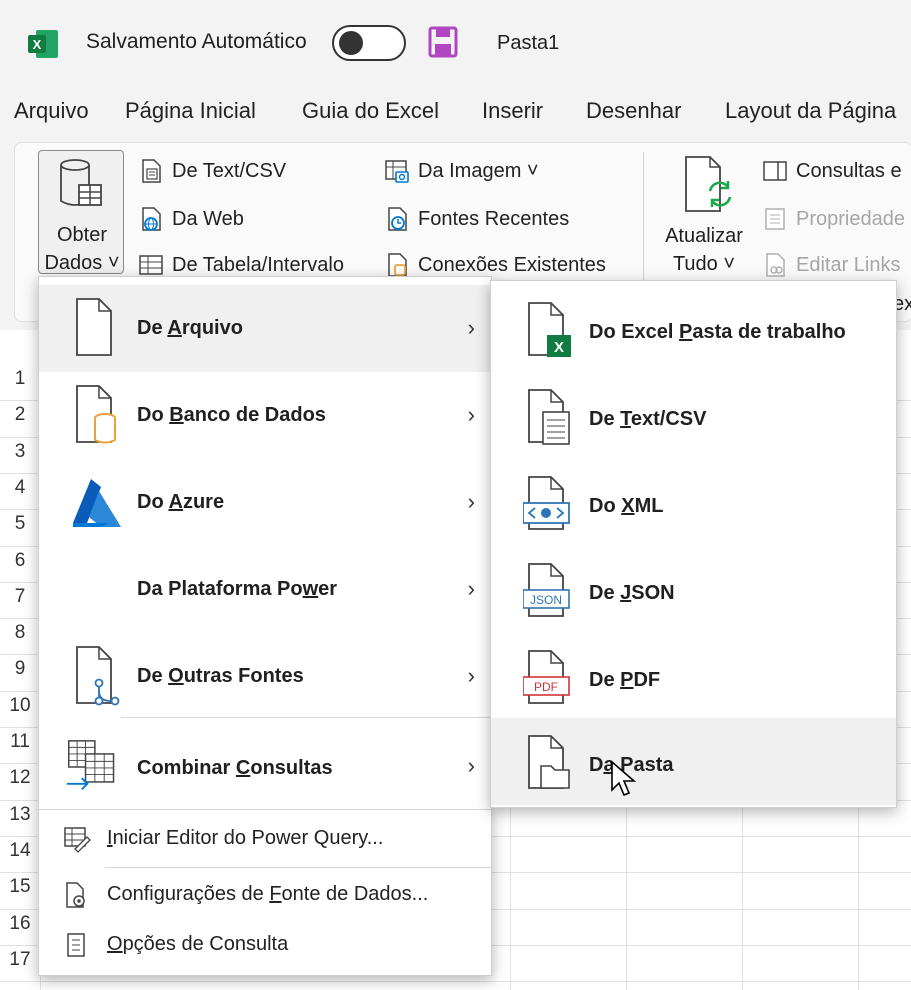 The image size is (911, 990). I want to click on atualizar-label-line1: Atualizar, so click(704, 236).